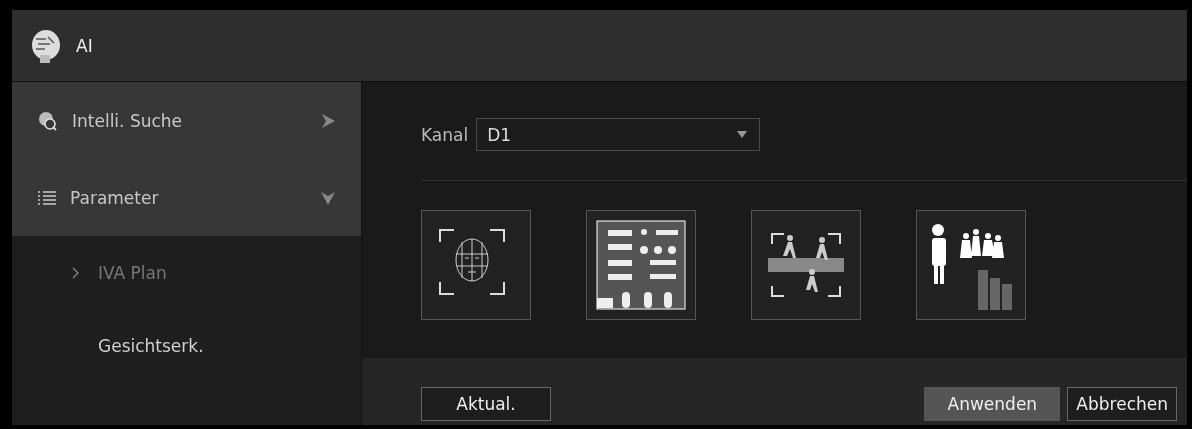 The image size is (1192, 429). What do you see at coordinates (76, 272) in the screenshot?
I see `caret-icon` at bounding box center [76, 272].